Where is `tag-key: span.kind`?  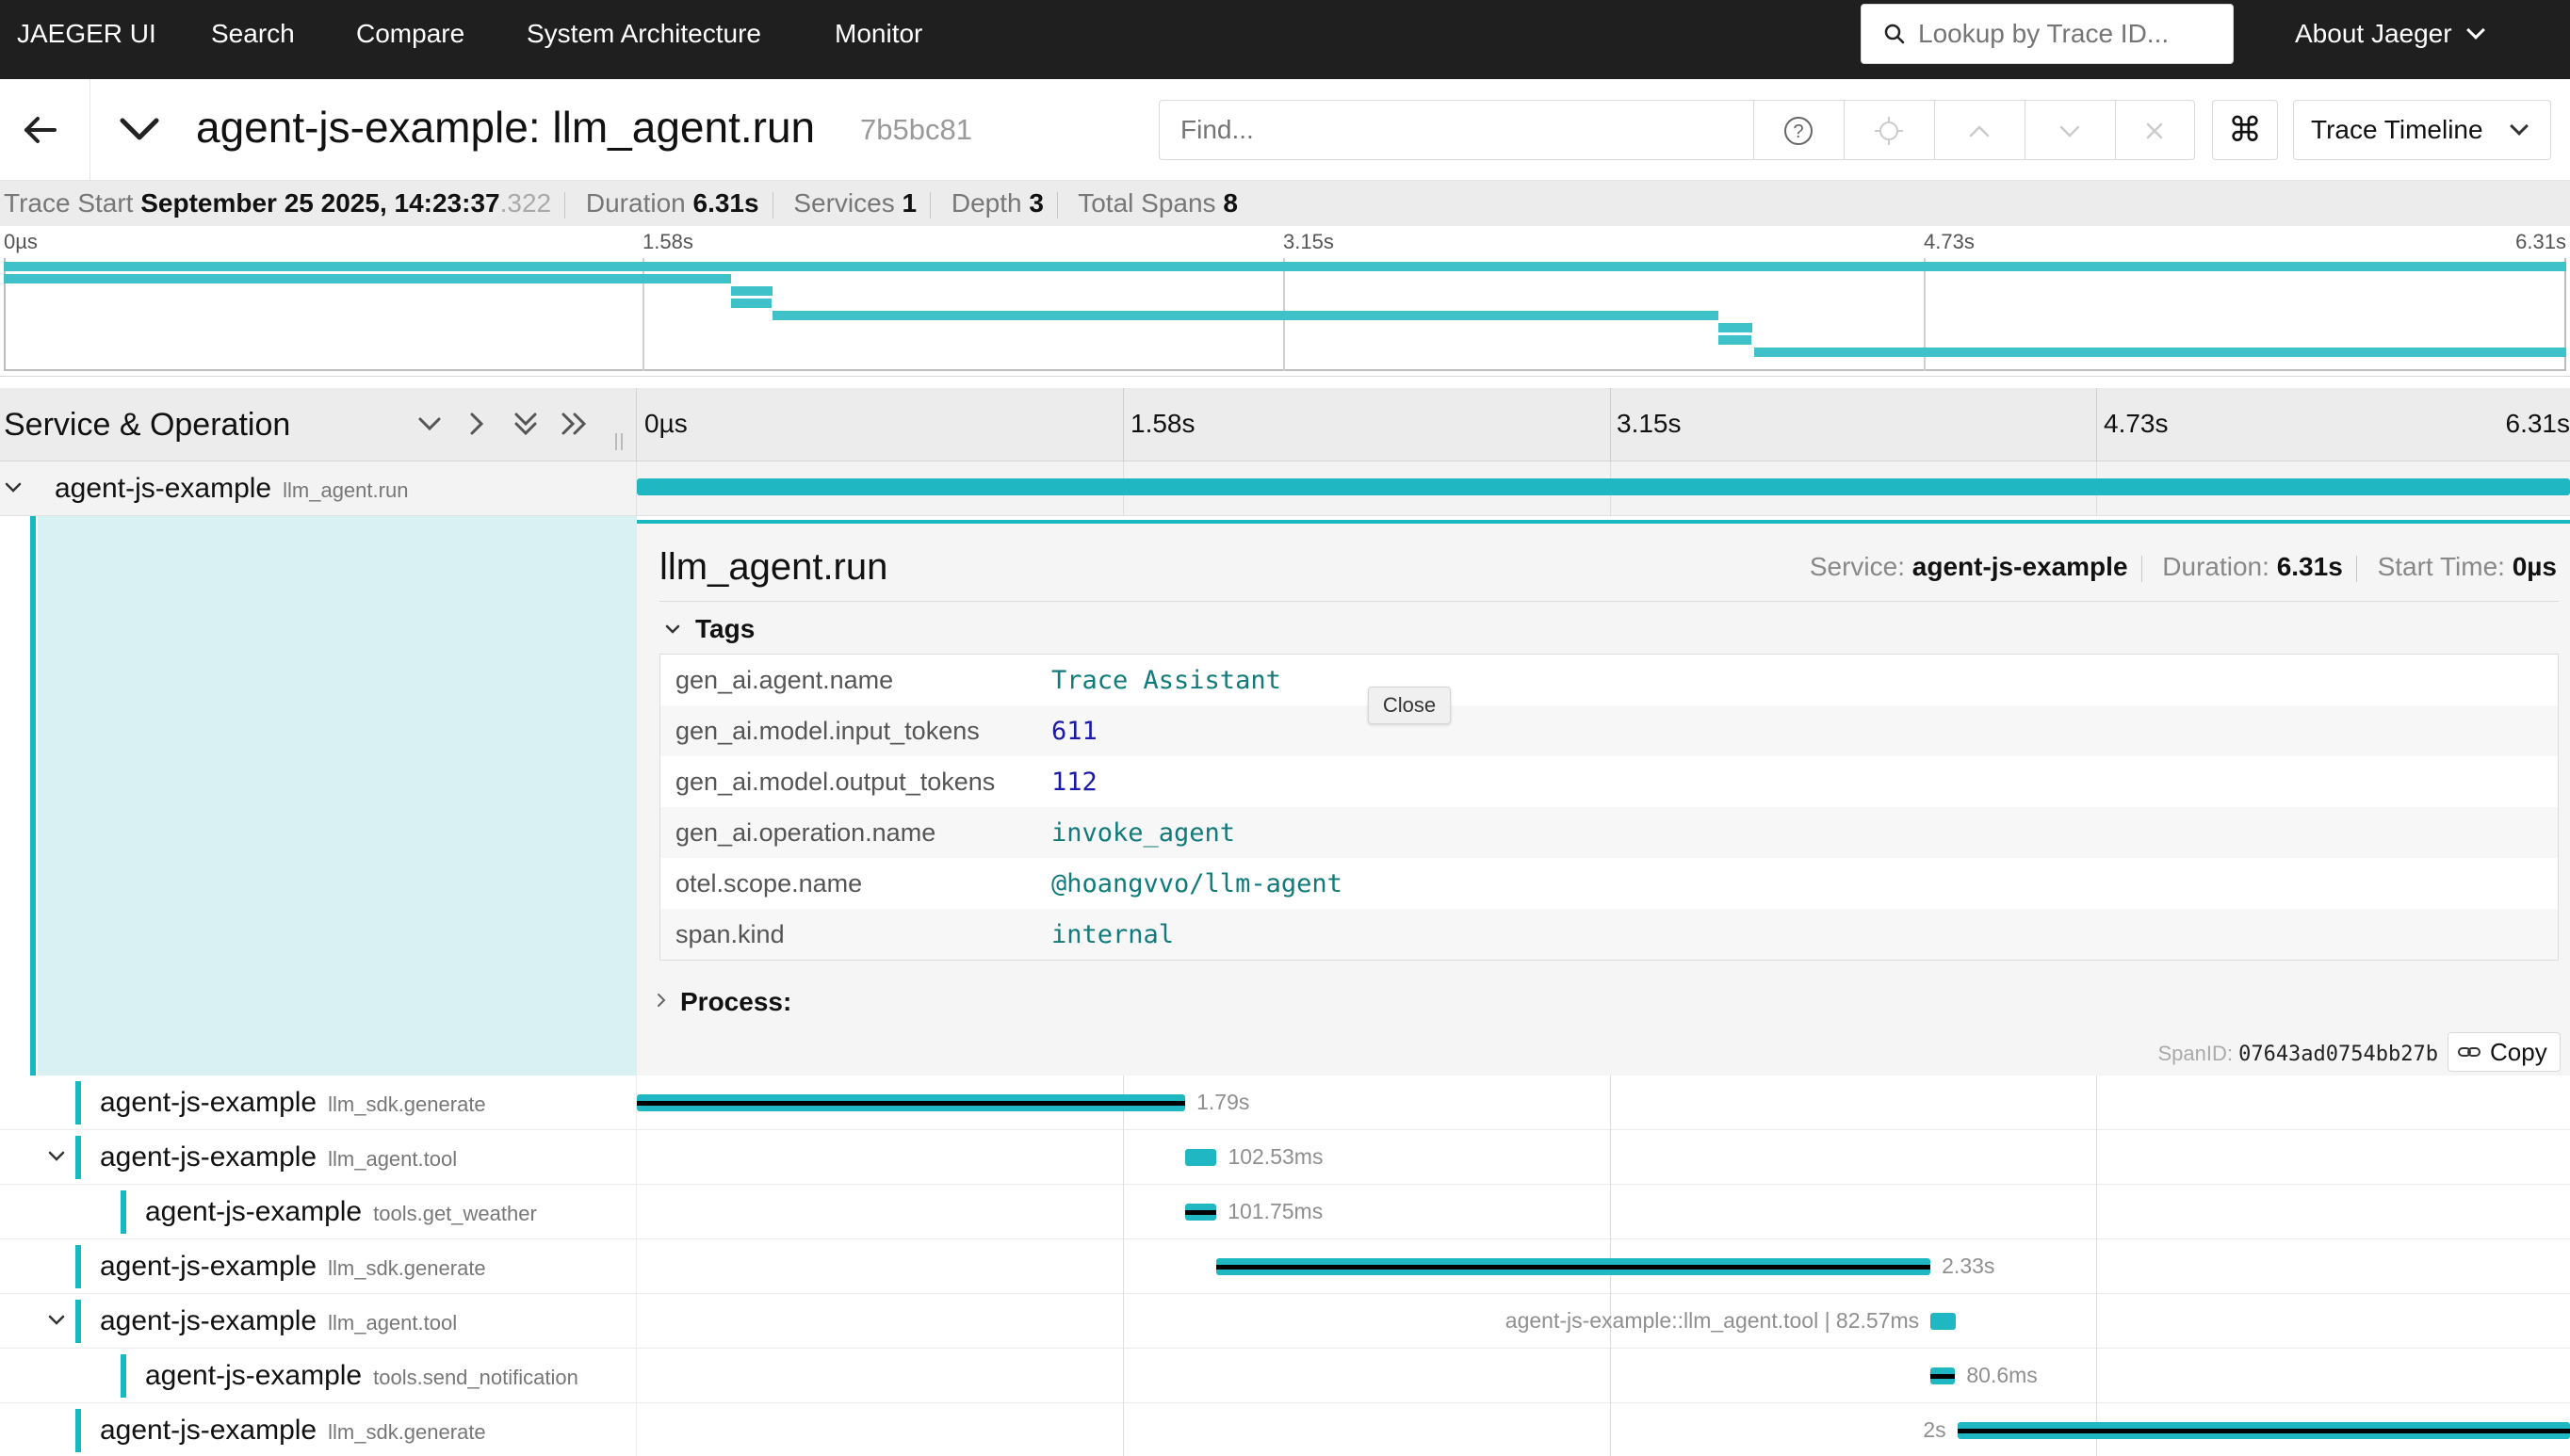 tag-key: span.kind is located at coordinates (730, 934).